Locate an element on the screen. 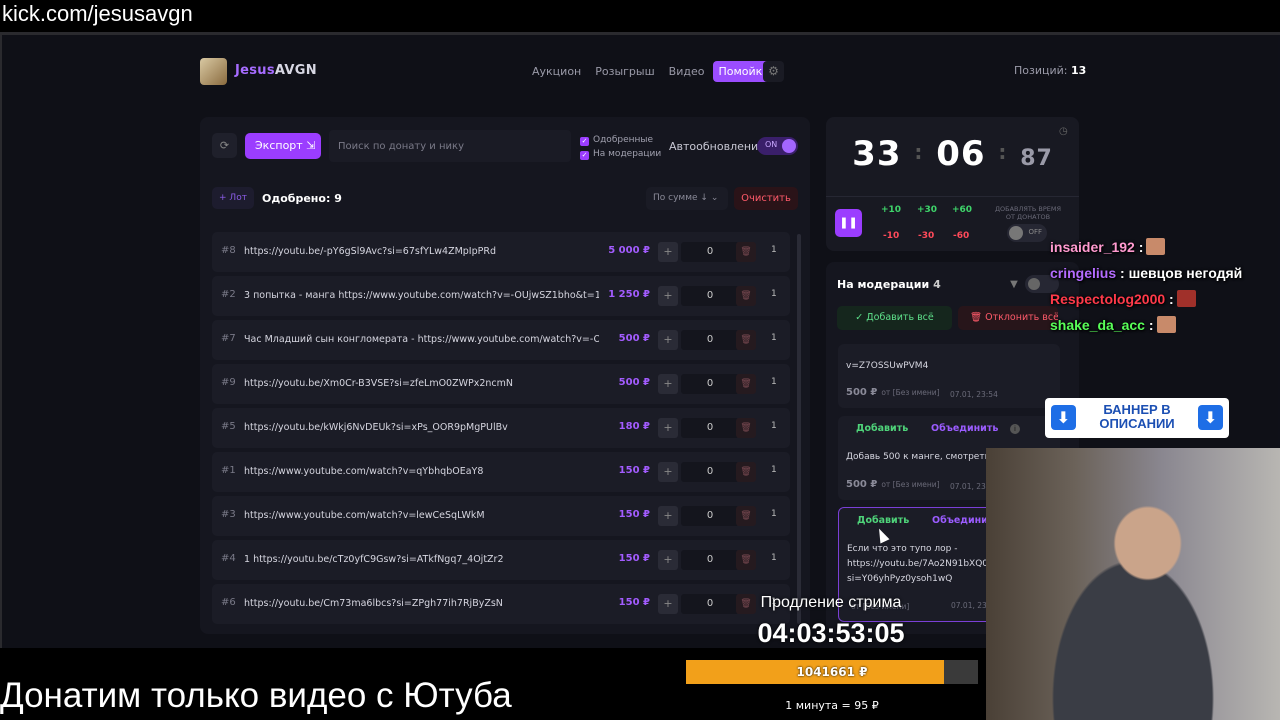 The height and width of the screenshot is (720, 1280). nav-auction: Аукцион is located at coordinates (556, 71).